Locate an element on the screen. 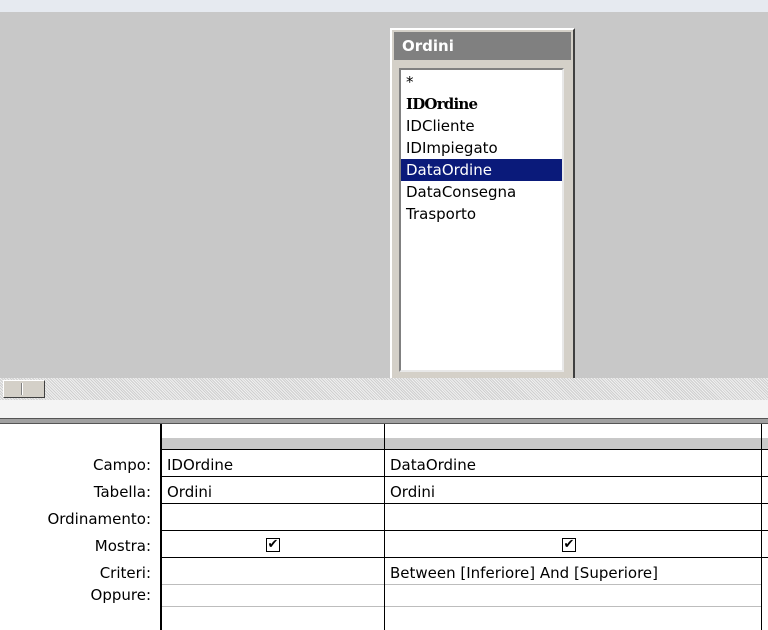 The width and height of the screenshot is (768, 630). row-label-criteri: Criteri: is located at coordinates (125, 573).